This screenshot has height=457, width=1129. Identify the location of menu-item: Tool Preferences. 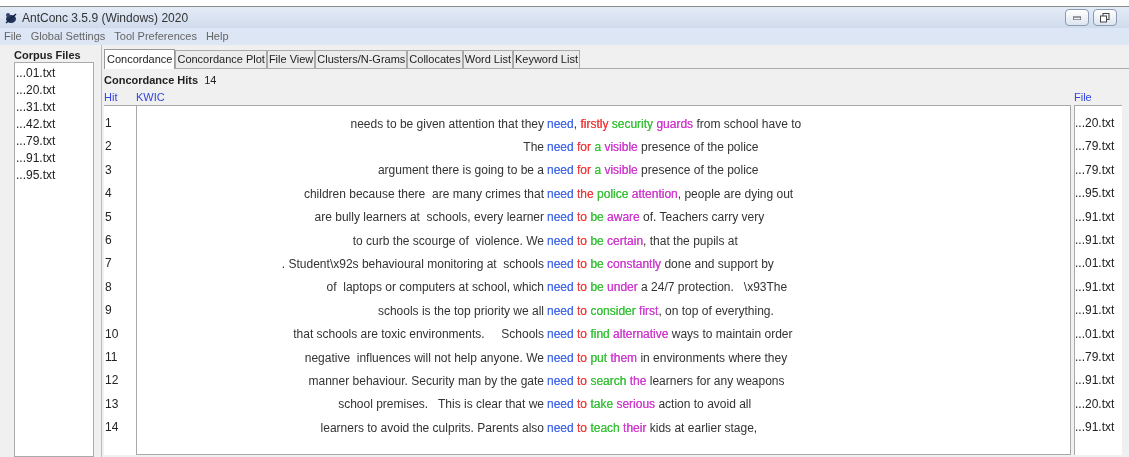
(155, 36).